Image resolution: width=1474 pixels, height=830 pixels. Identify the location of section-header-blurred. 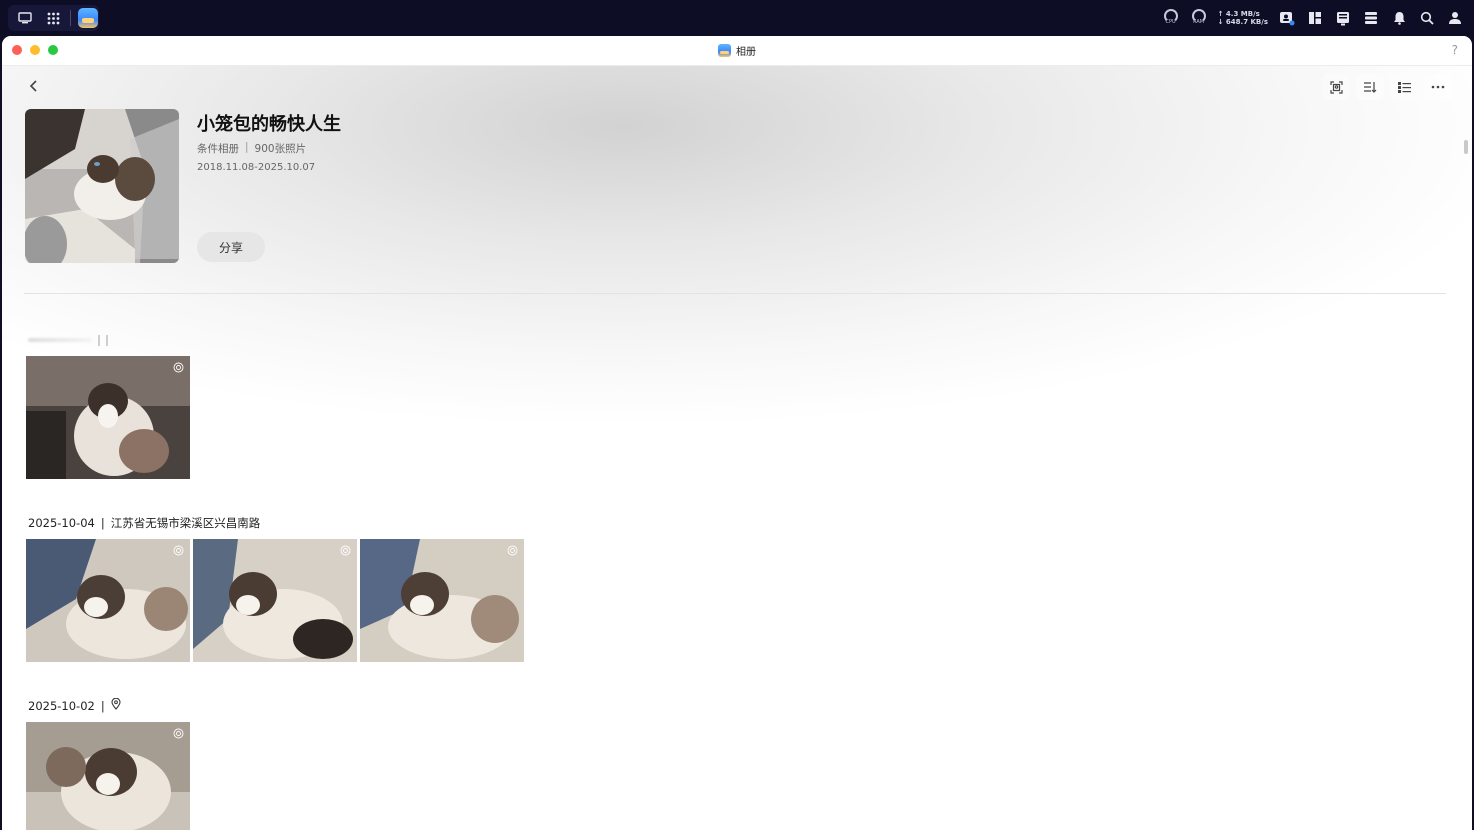
(74, 340).